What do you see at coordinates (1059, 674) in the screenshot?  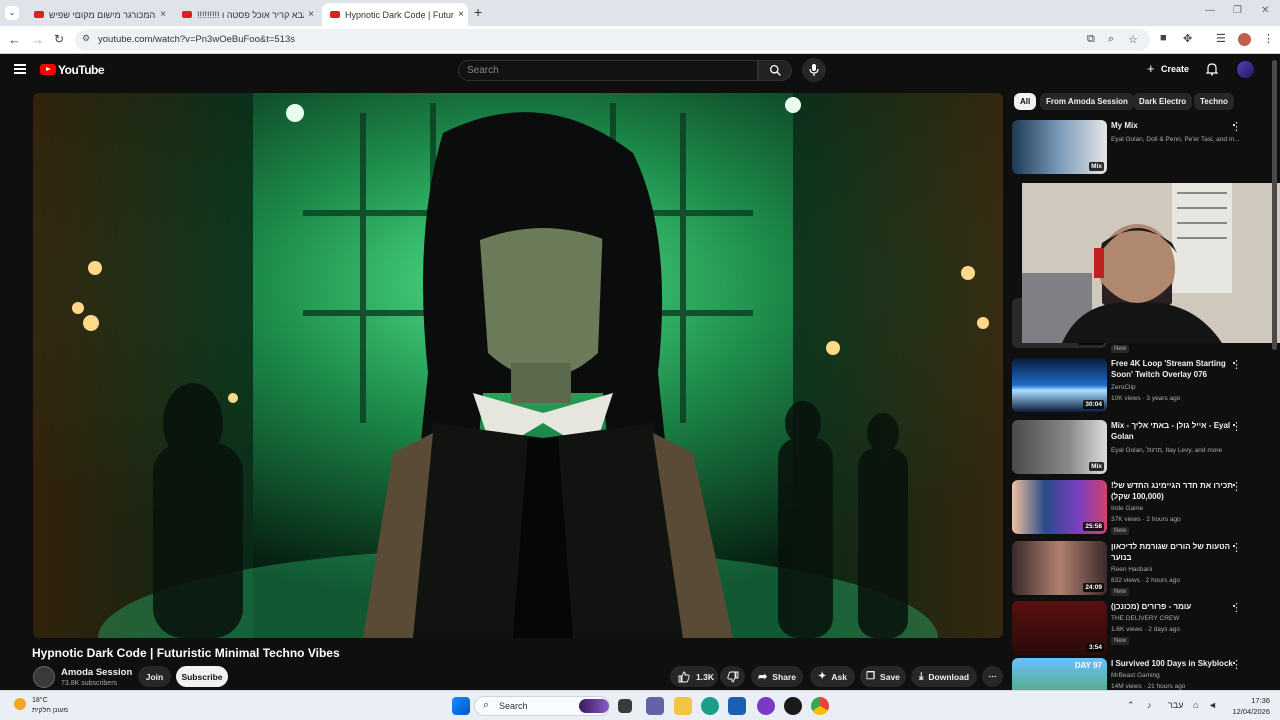 I see `video-thumbnail: DAY 97` at bounding box center [1059, 674].